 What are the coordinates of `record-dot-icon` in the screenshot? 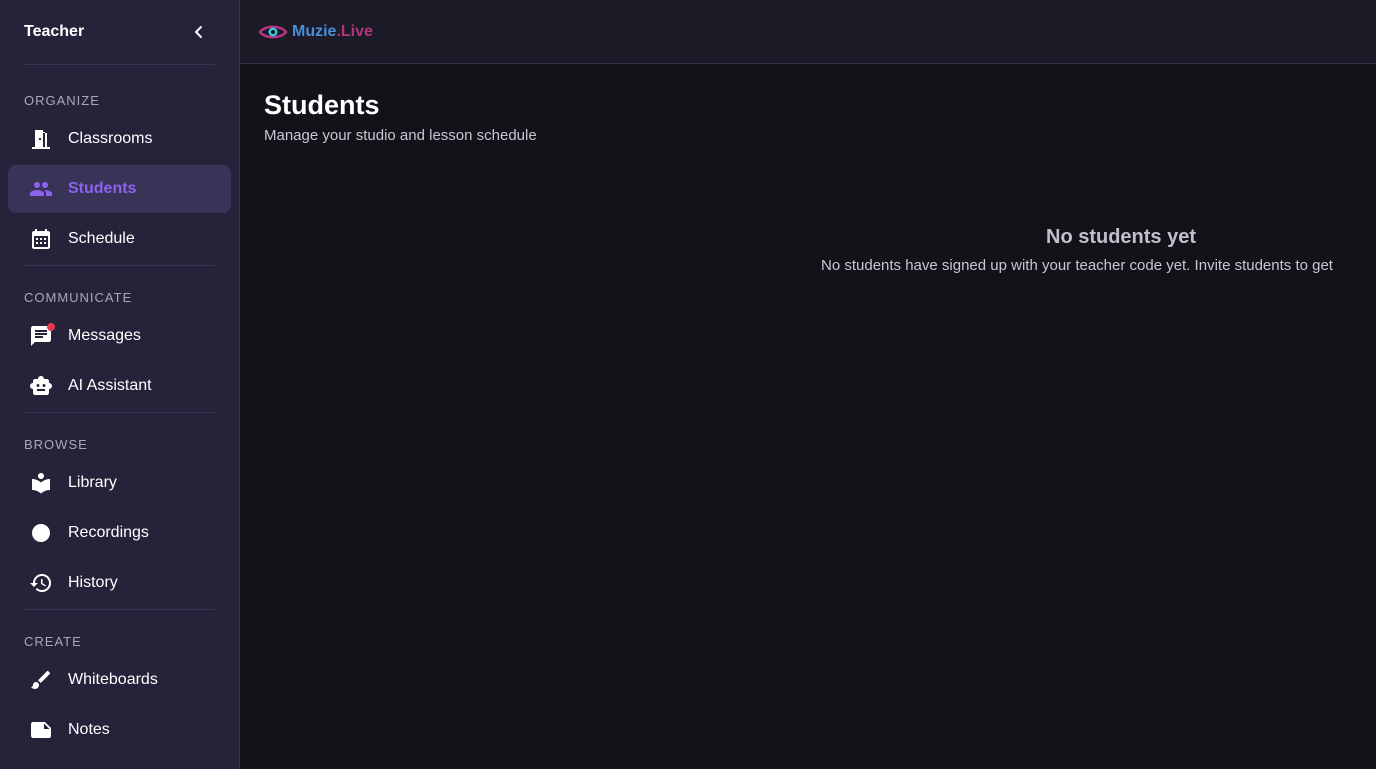 It's located at (41, 533).